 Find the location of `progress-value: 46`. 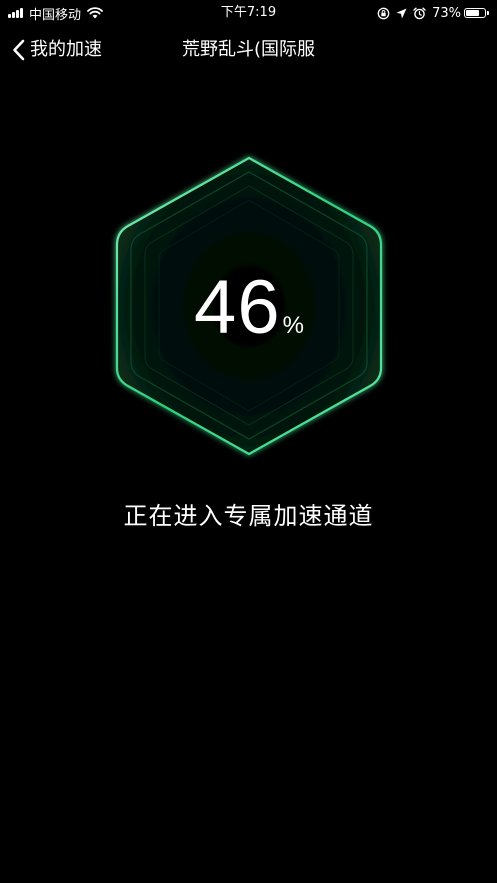

progress-value: 46 is located at coordinates (237, 307).